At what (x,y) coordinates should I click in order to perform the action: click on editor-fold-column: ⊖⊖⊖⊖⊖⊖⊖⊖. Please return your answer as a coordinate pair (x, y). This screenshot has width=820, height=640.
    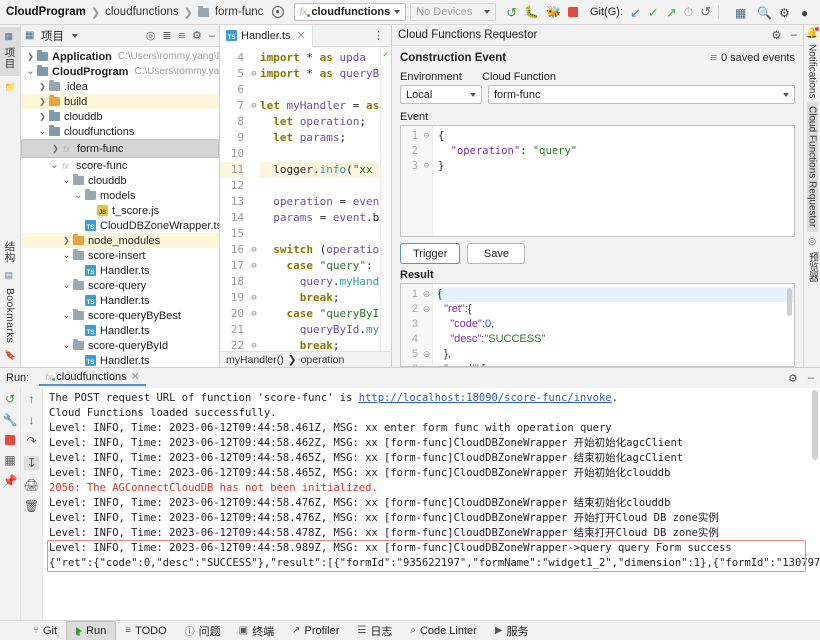
    Looking at the image, I should click on (254, 199).